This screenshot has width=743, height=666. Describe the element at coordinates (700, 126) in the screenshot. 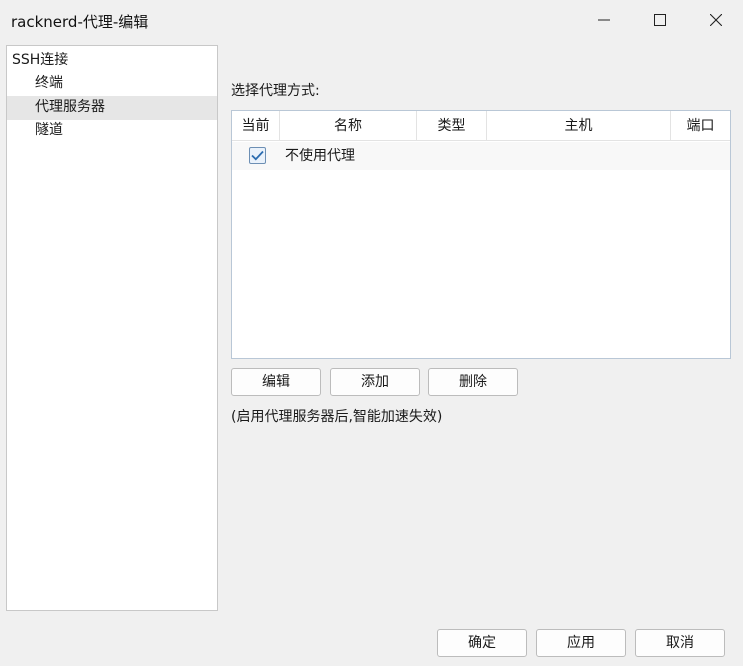

I see `column-header-port: 端口` at that location.